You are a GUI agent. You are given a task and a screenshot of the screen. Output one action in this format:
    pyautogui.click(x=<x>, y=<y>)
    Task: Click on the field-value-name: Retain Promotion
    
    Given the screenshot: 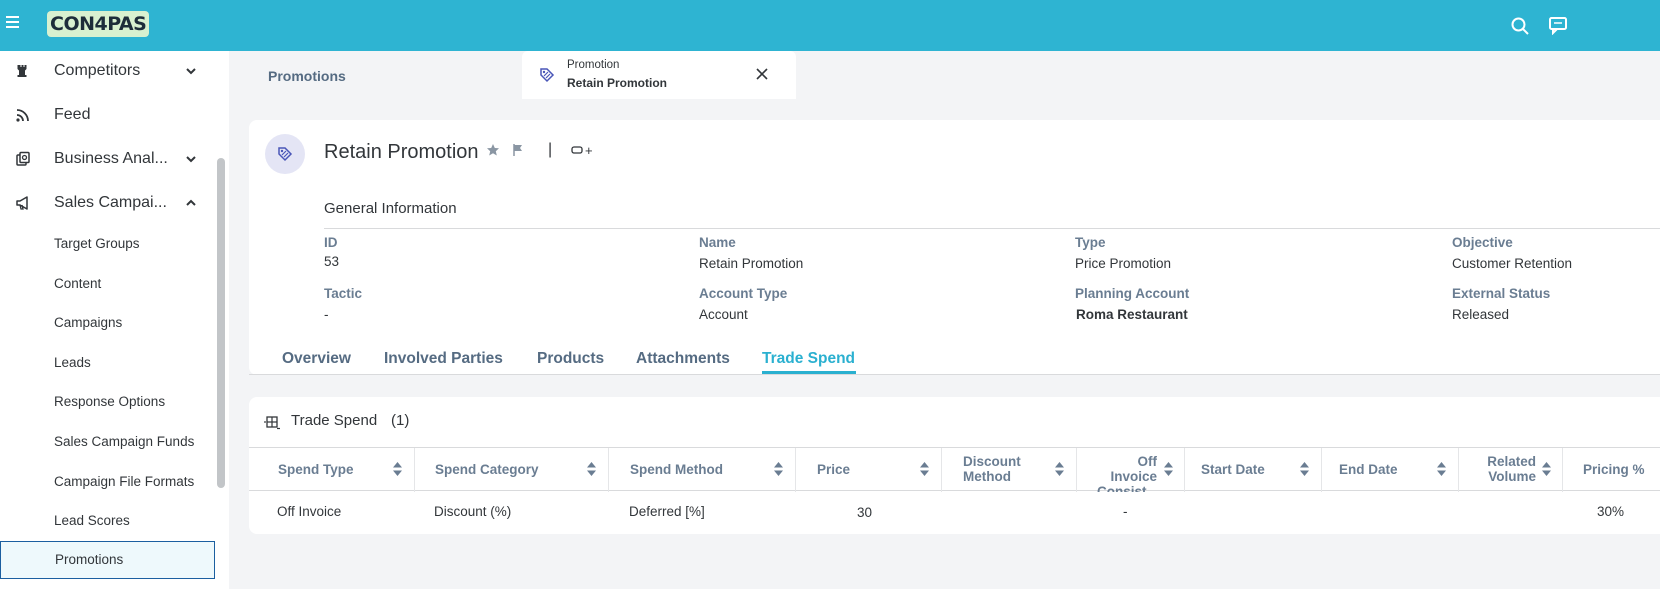 What is the action you would take?
    pyautogui.click(x=751, y=263)
    